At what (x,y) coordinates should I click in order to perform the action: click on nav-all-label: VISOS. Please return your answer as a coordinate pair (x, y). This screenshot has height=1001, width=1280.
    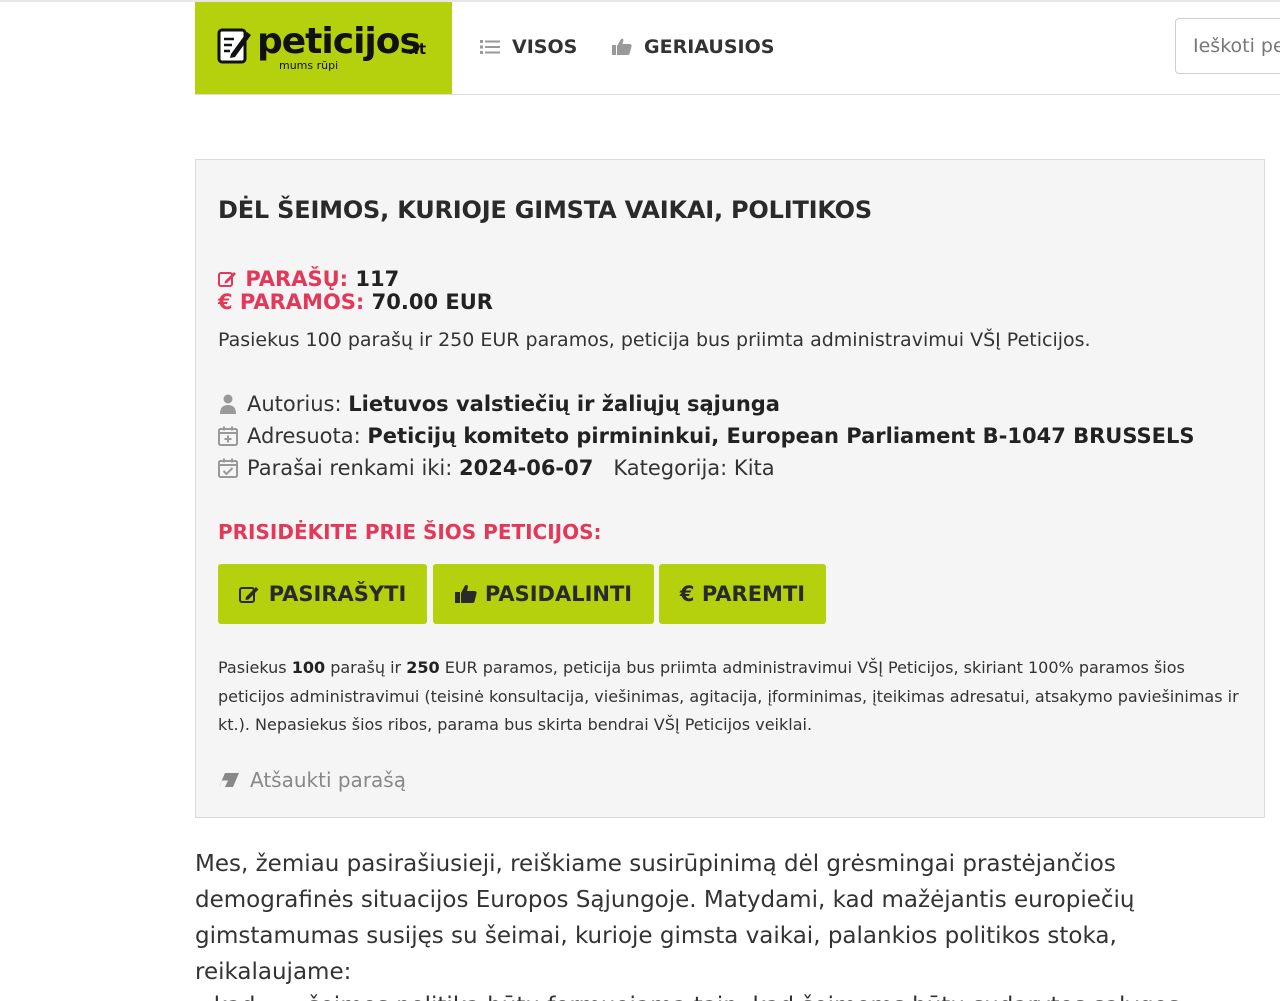
    Looking at the image, I should click on (545, 47).